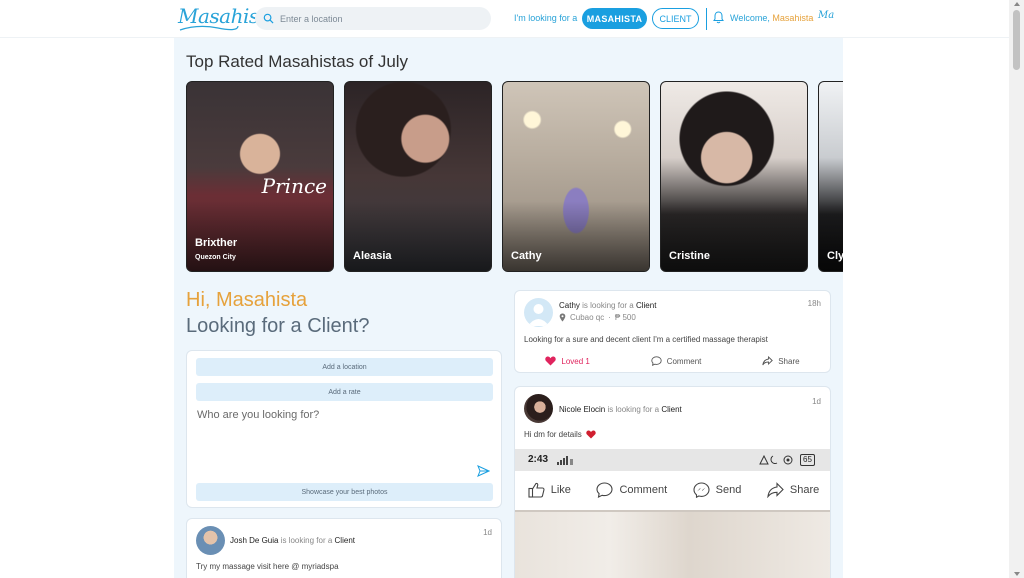 The image size is (1024, 578). I want to click on welcome-text: Welcome, Masahista, so click(771, 18).